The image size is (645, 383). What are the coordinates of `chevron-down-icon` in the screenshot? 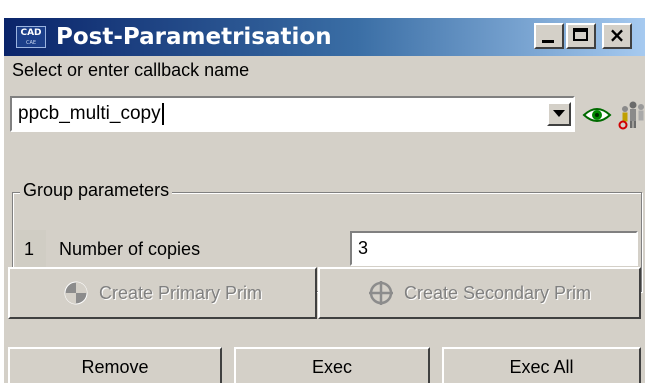 It's located at (559, 113).